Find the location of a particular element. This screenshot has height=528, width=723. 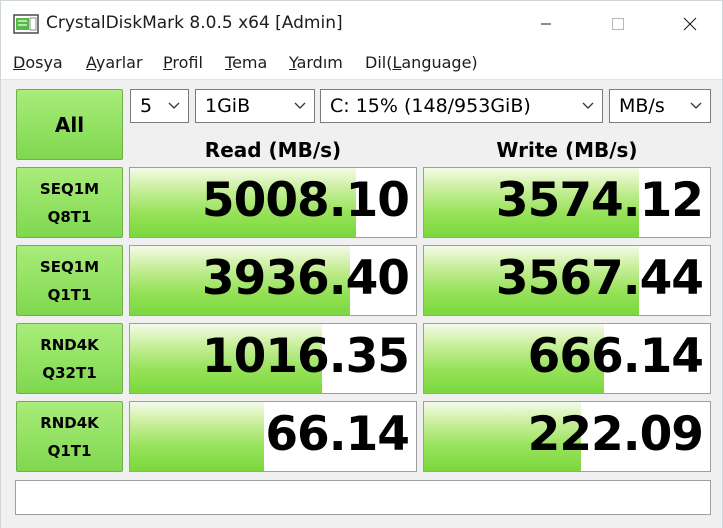

drive-select: C: 15% (148/953GiB) is located at coordinates (461, 106).